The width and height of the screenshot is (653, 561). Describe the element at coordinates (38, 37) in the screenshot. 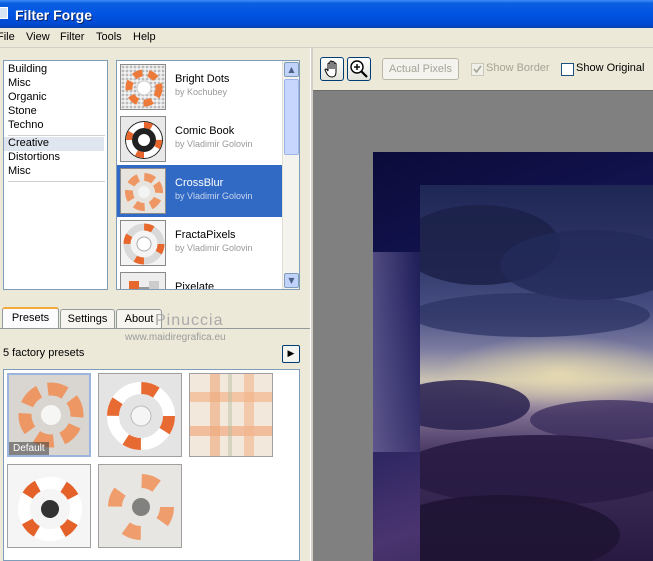

I see `menu-view: View` at that location.